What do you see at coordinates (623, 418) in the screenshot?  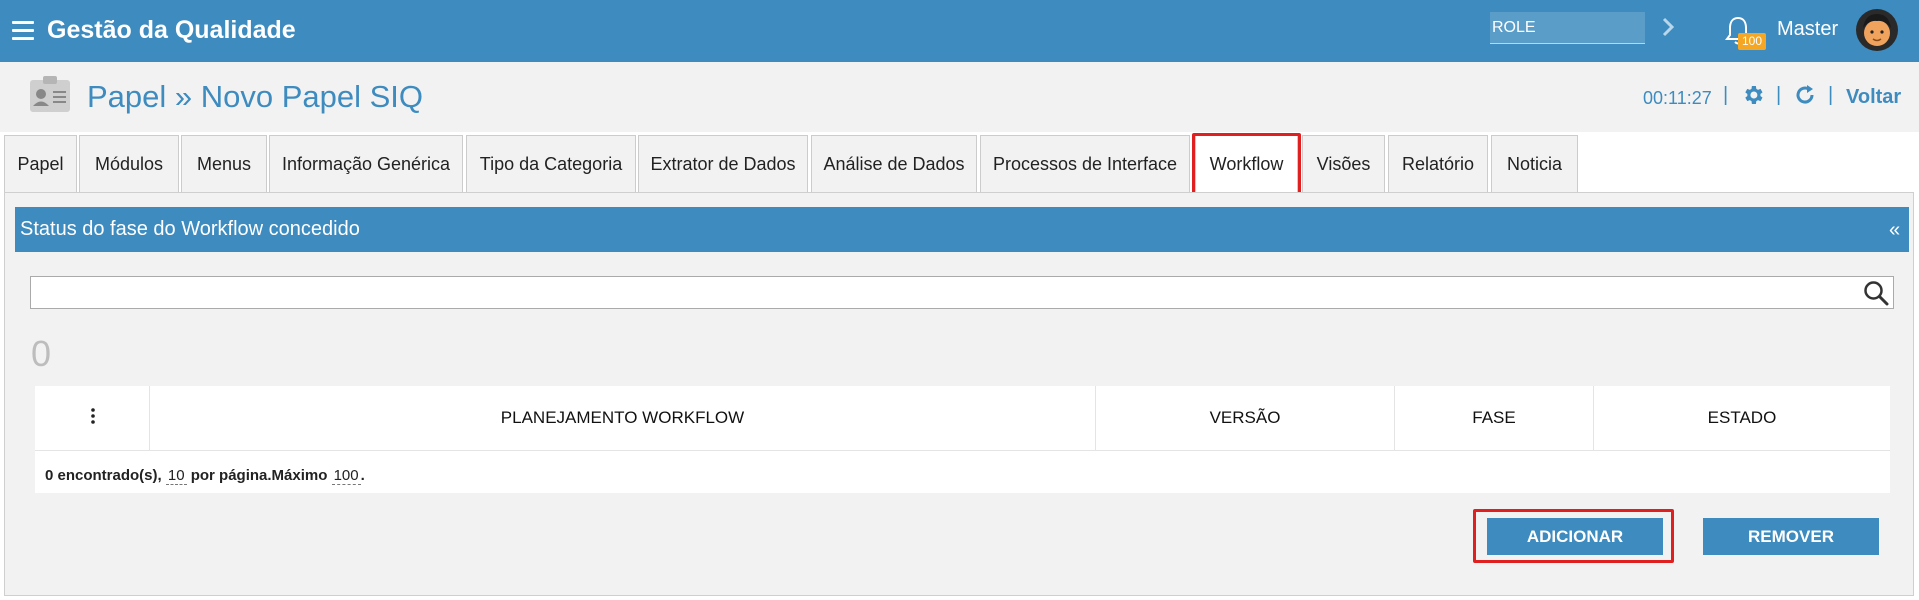 I see `column-header-planejamento-workflow: PLANEJAMENTO WORKFLOW` at bounding box center [623, 418].